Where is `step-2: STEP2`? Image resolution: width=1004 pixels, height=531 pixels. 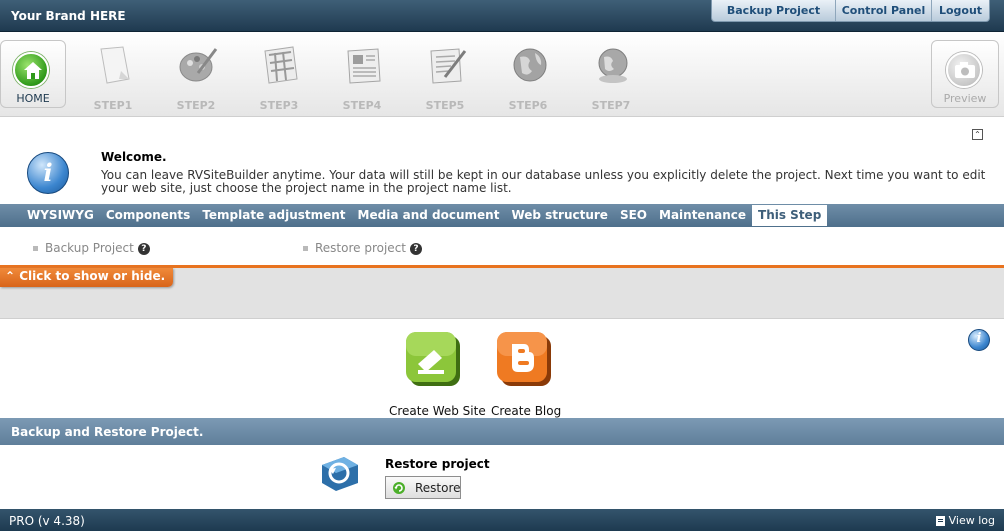 step-2: STEP2 is located at coordinates (196, 76).